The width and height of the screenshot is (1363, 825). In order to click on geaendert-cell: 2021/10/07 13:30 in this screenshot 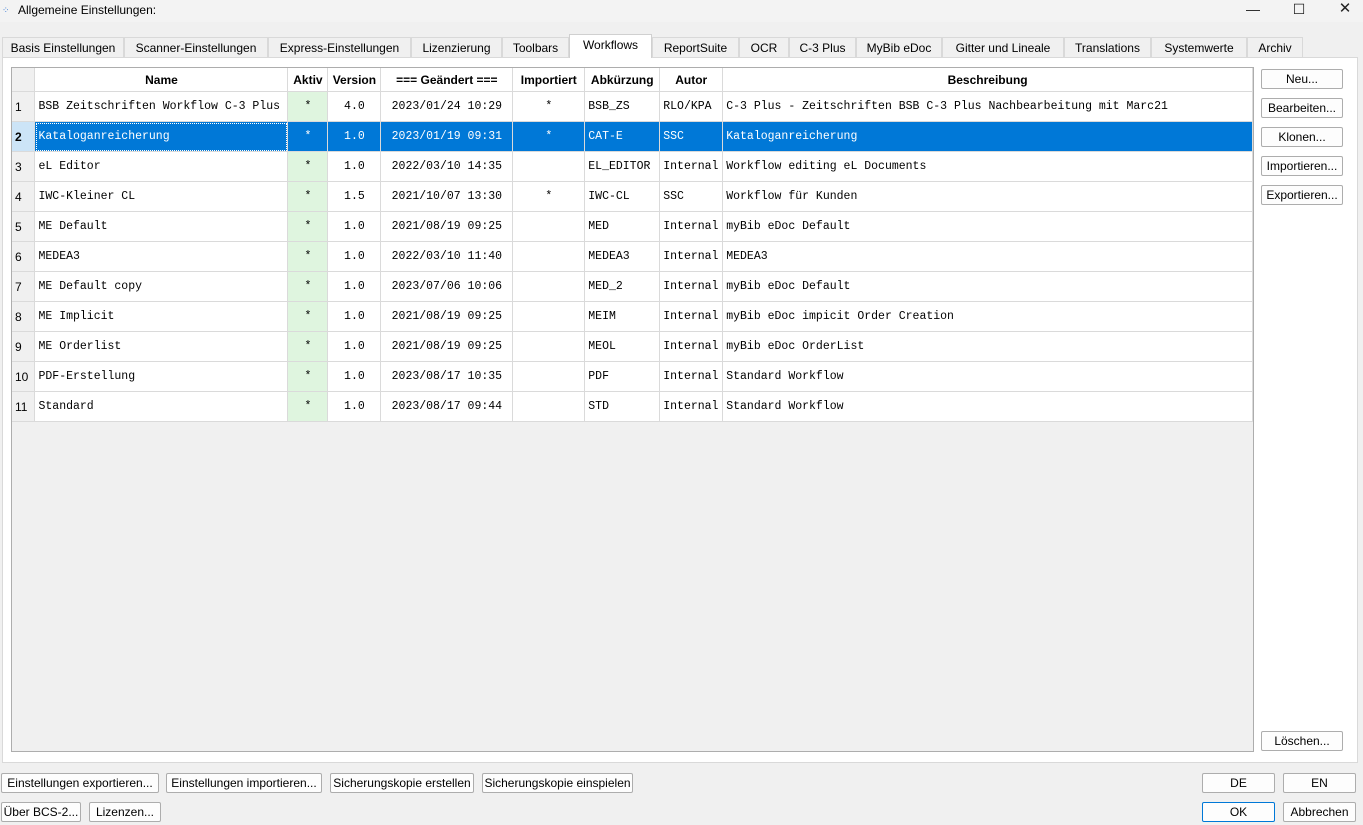, I will do `click(447, 196)`.